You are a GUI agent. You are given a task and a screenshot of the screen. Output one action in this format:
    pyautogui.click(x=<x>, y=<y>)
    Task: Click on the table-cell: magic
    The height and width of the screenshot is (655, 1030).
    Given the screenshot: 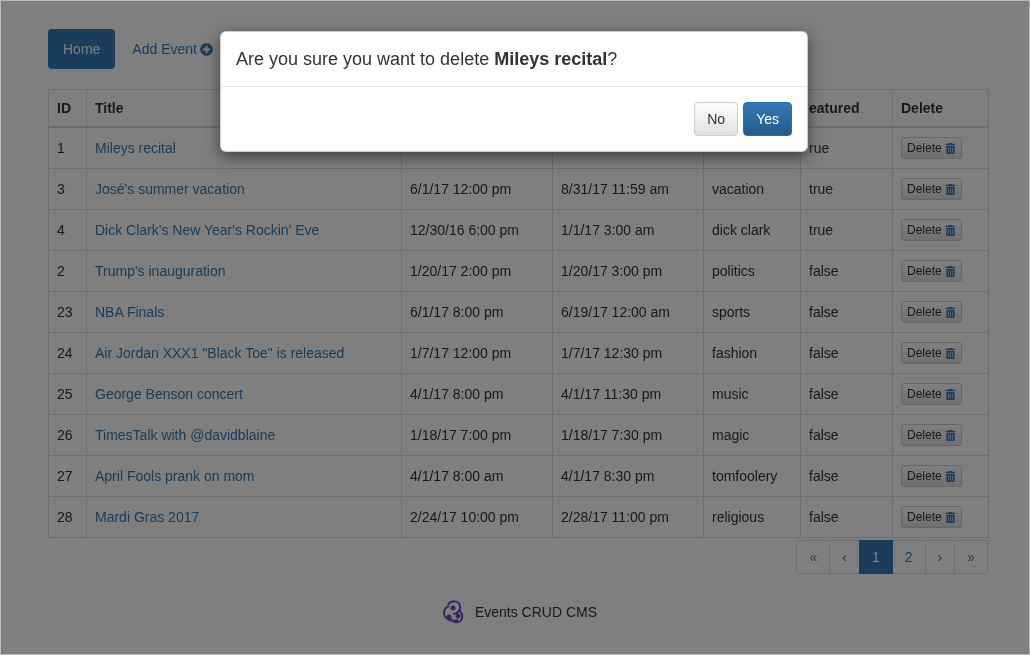 What is the action you would take?
    pyautogui.click(x=752, y=435)
    